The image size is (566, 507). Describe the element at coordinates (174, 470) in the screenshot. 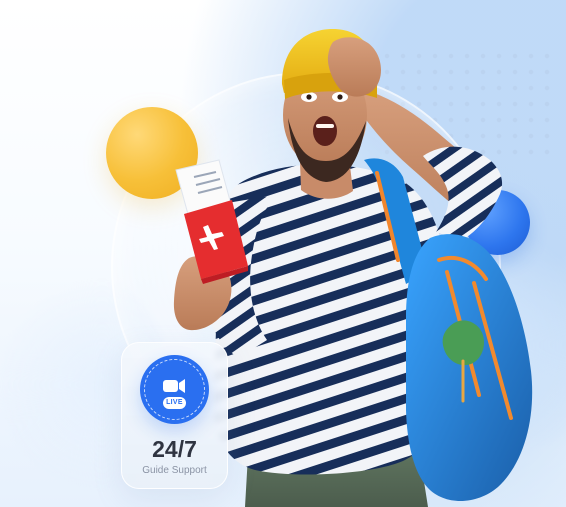

I see `support-caption: Guide Support` at that location.